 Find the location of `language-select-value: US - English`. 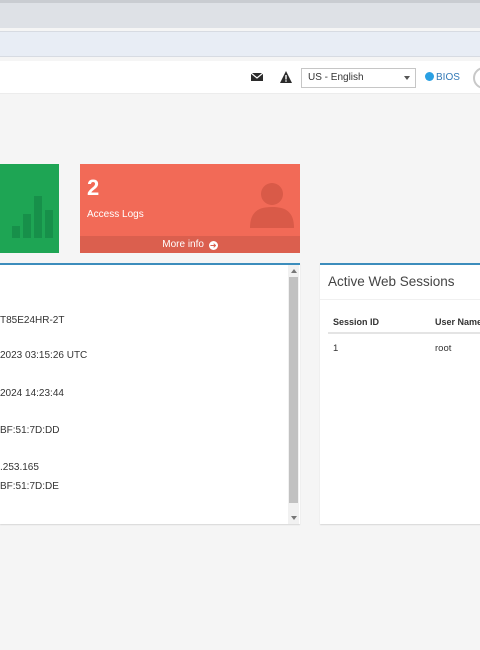

language-select-value: US - English is located at coordinates (336, 77).